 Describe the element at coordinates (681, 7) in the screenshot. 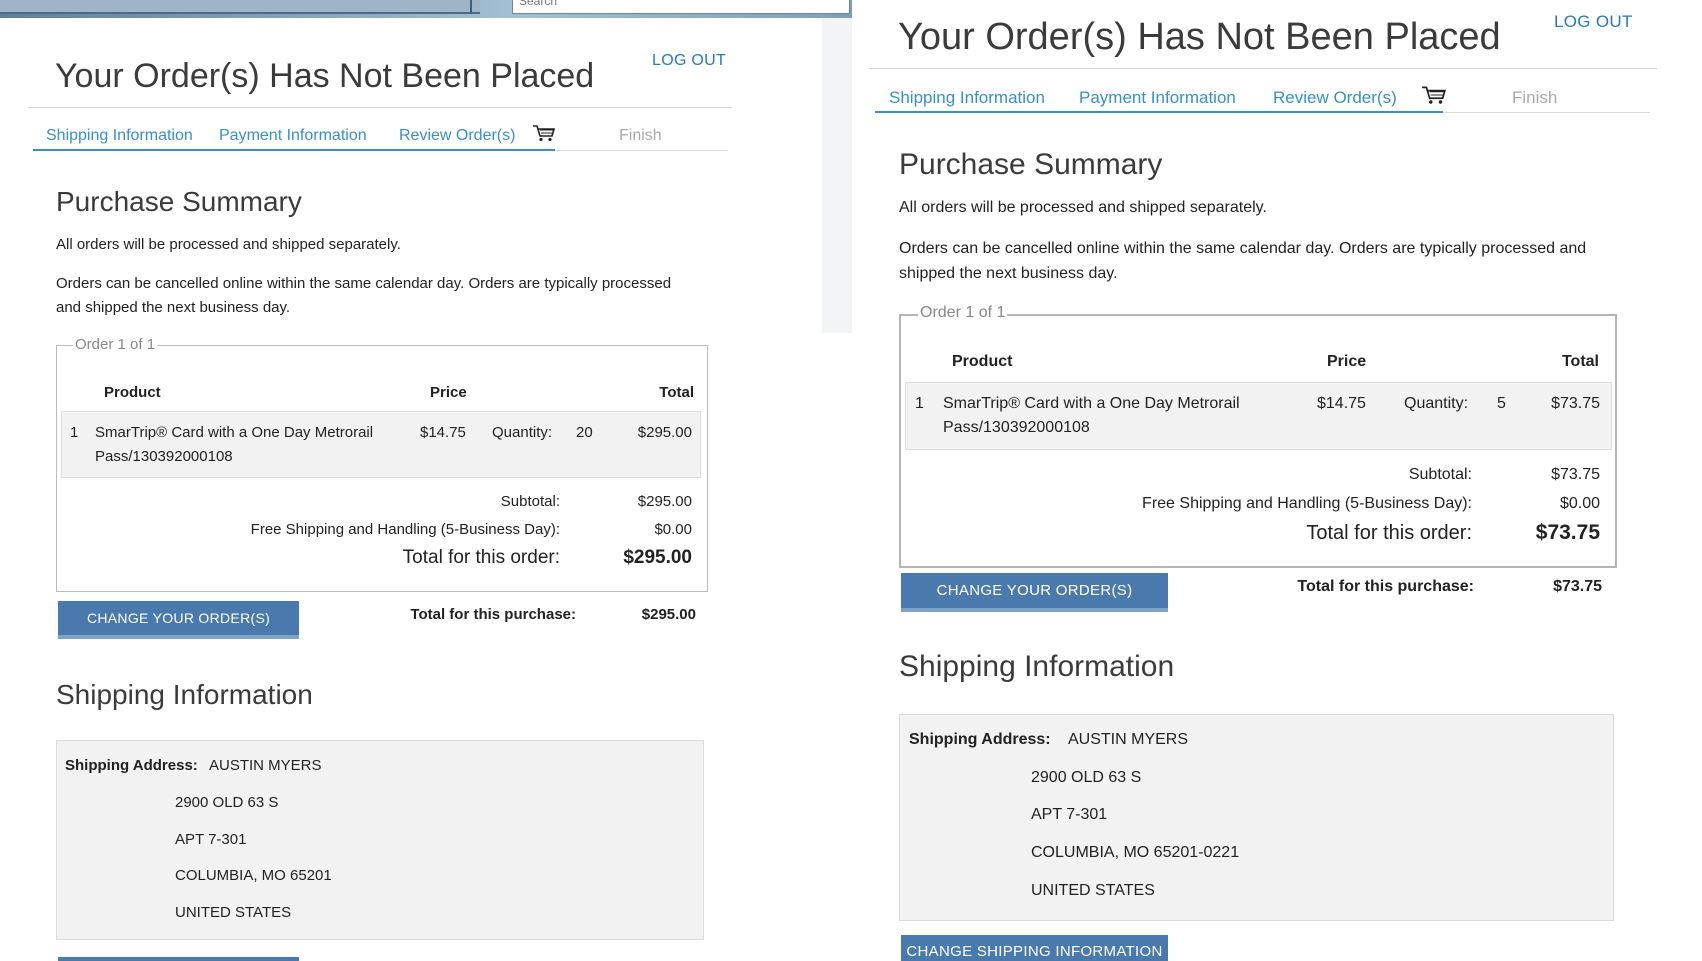

I see `browser-search-box: Search` at that location.